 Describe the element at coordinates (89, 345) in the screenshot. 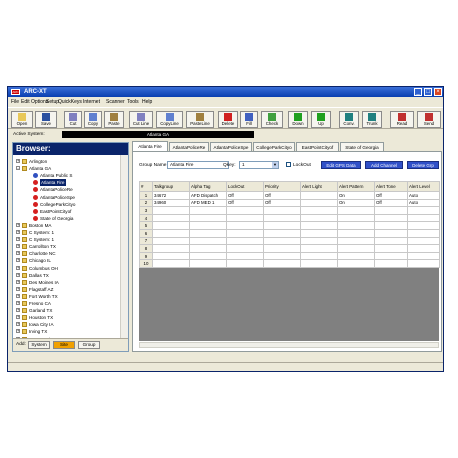

I see `add-group-button: Group` at that location.